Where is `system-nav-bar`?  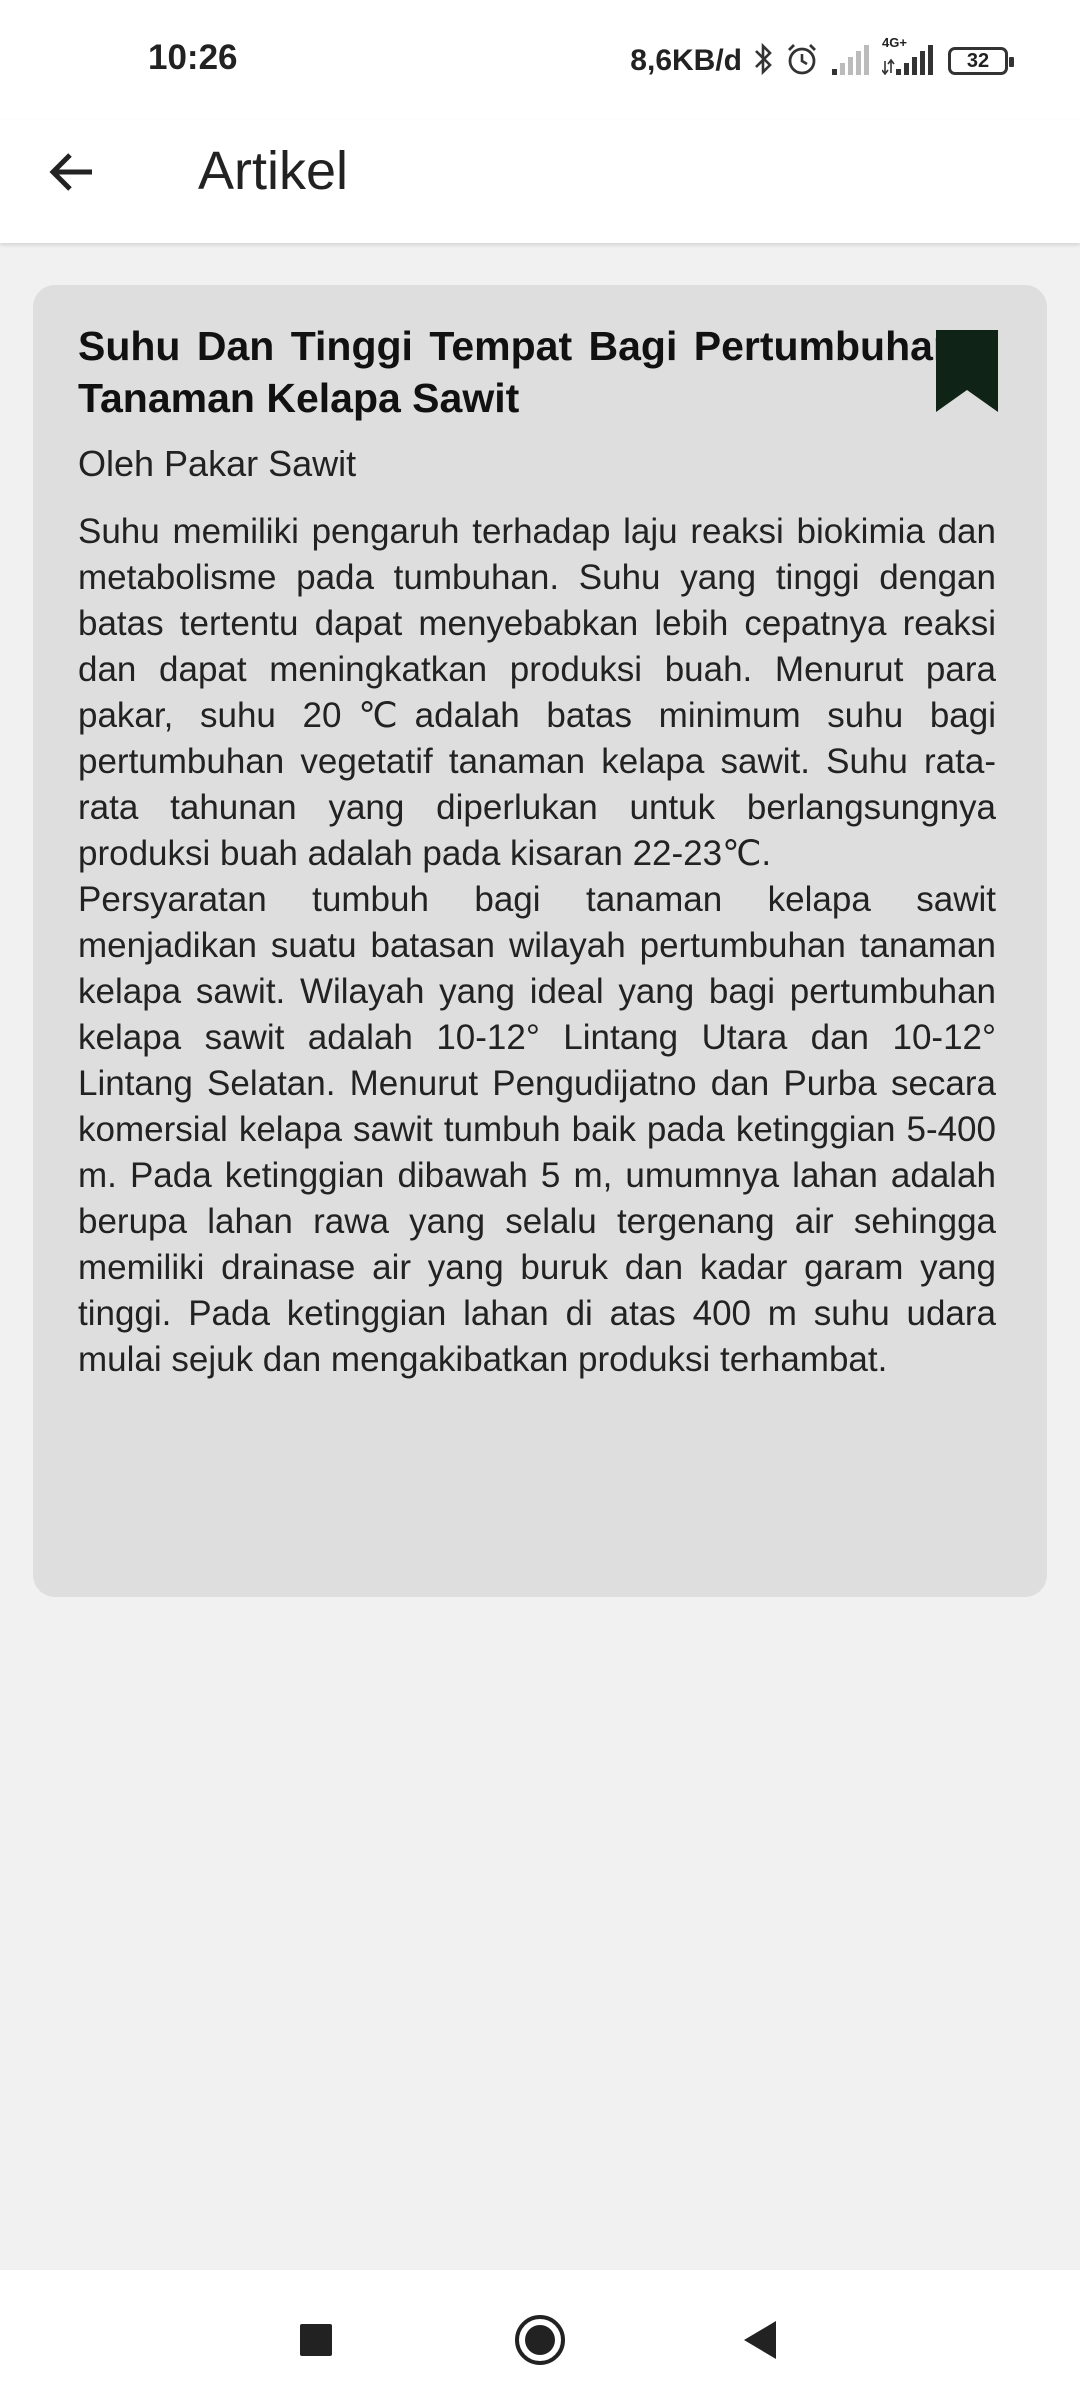
system-nav-bar is located at coordinates (540, 2335).